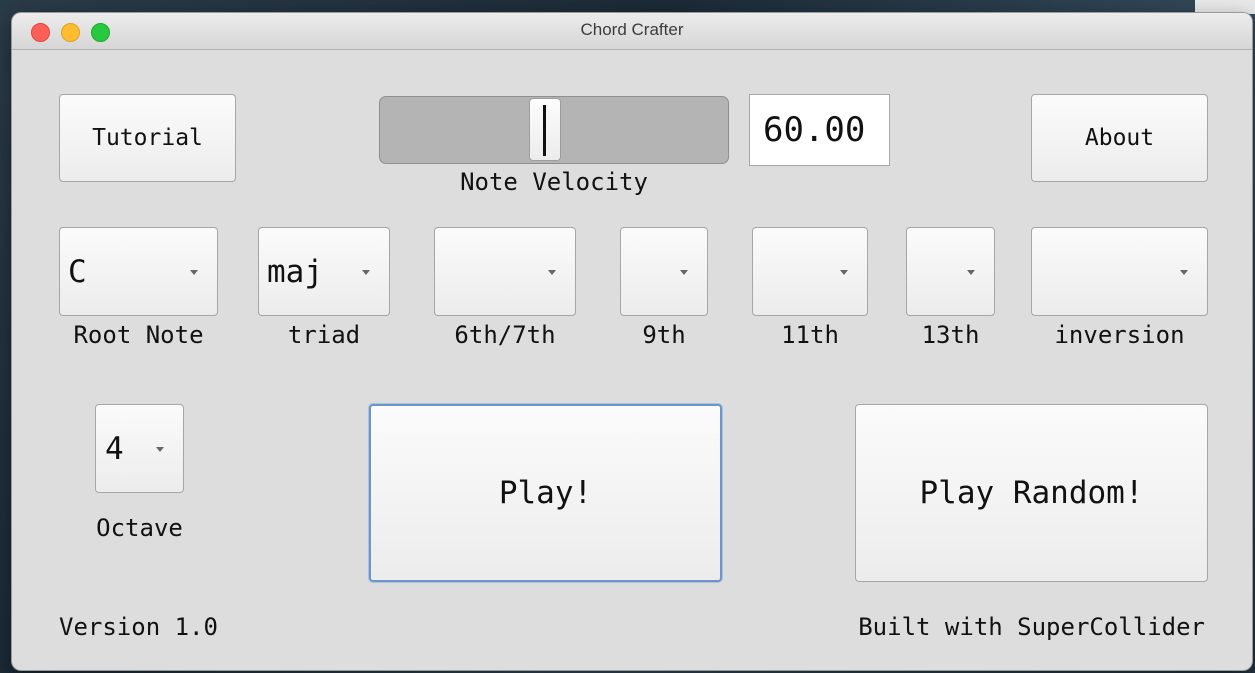 This screenshot has width=1255, height=673. What do you see at coordinates (139, 528) in the screenshot?
I see `octave-label: Octave` at bounding box center [139, 528].